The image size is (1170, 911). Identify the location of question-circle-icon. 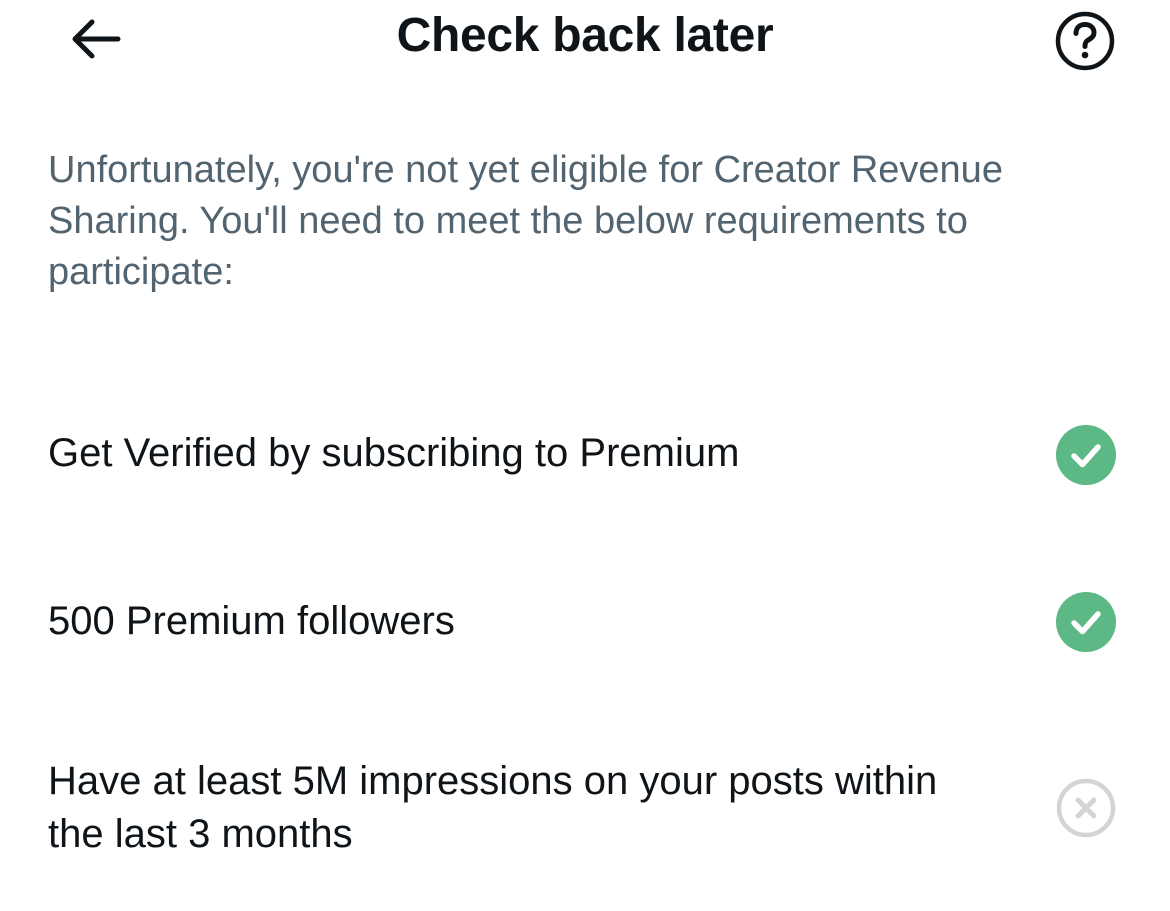
(1085, 41).